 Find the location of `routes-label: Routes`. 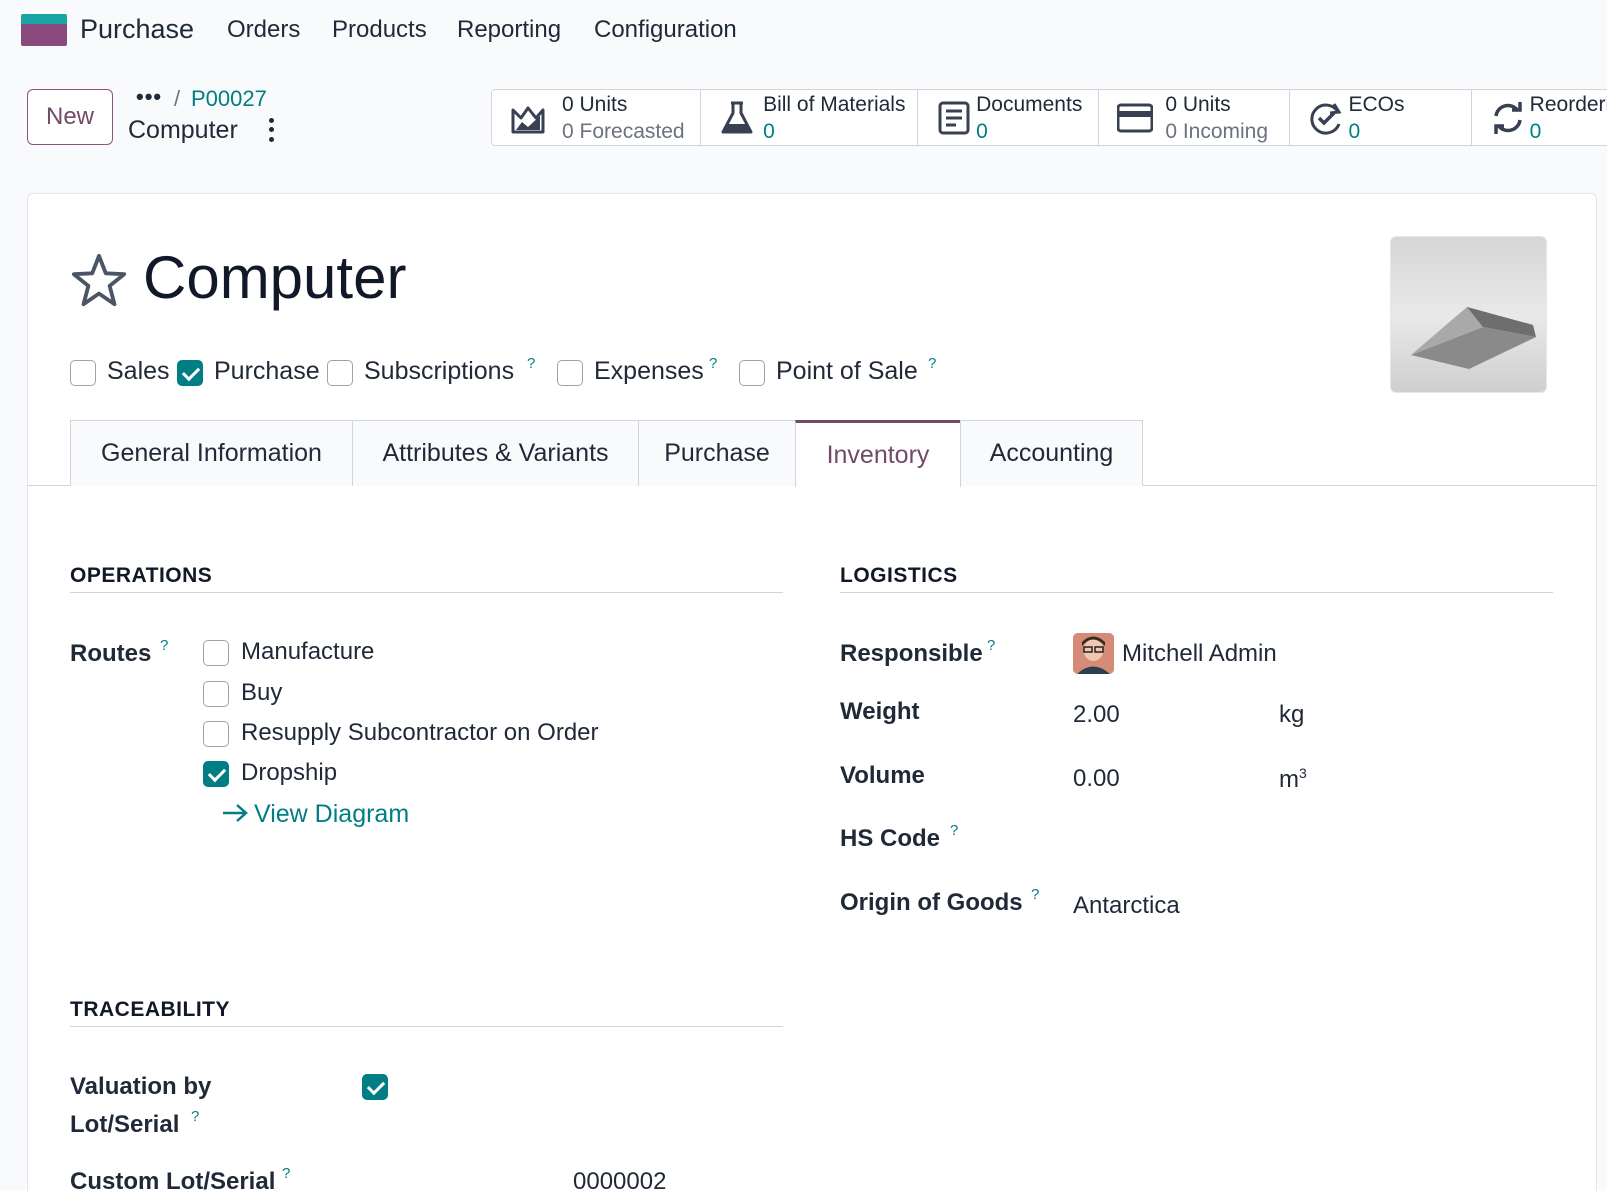

routes-label: Routes is located at coordinates (111, 653).